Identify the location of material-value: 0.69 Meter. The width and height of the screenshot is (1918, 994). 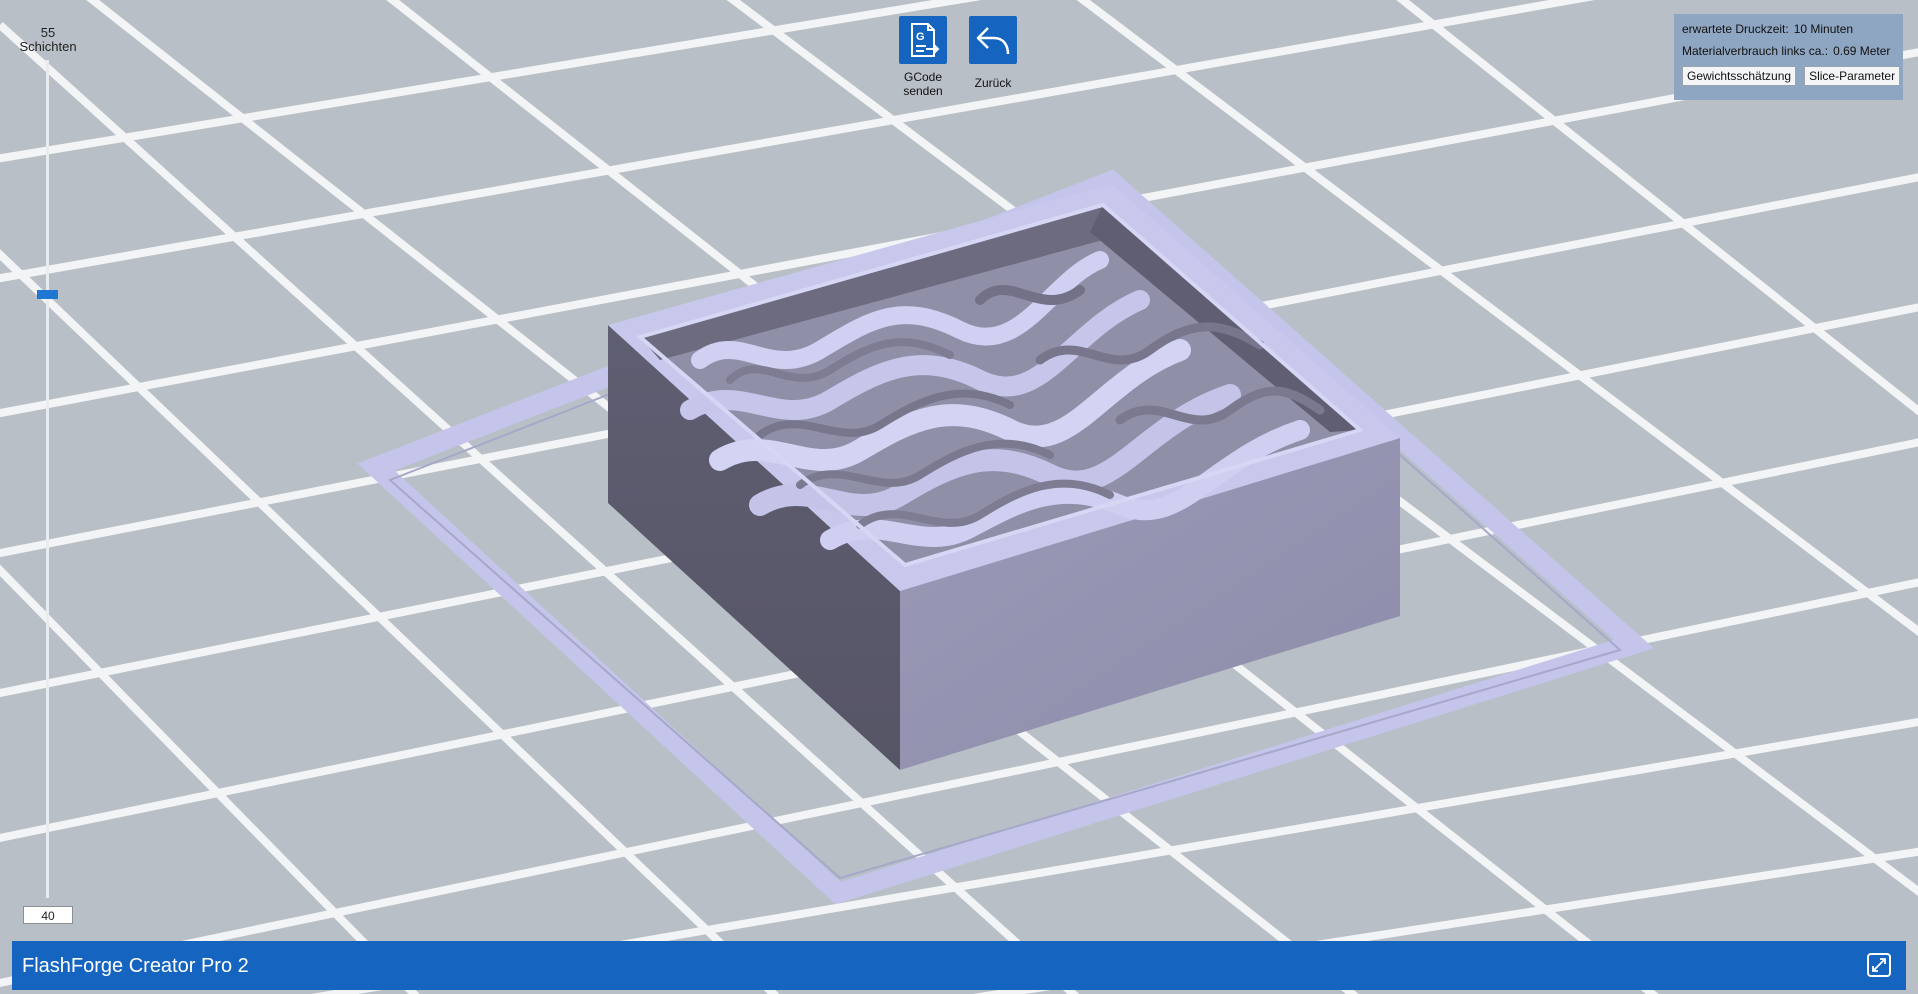
(1862, 51).